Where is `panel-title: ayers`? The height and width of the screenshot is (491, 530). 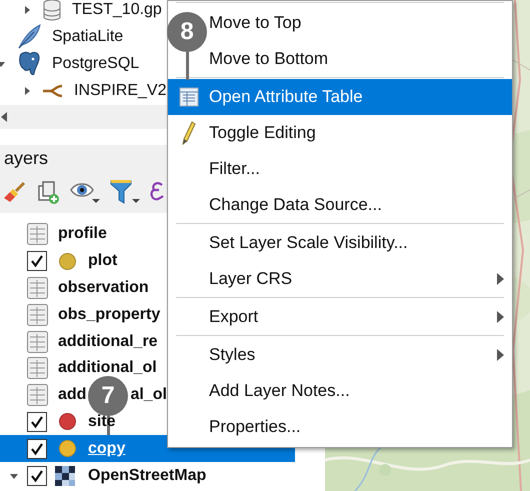 panel-title: ayers is located at coordinates (26, 158).